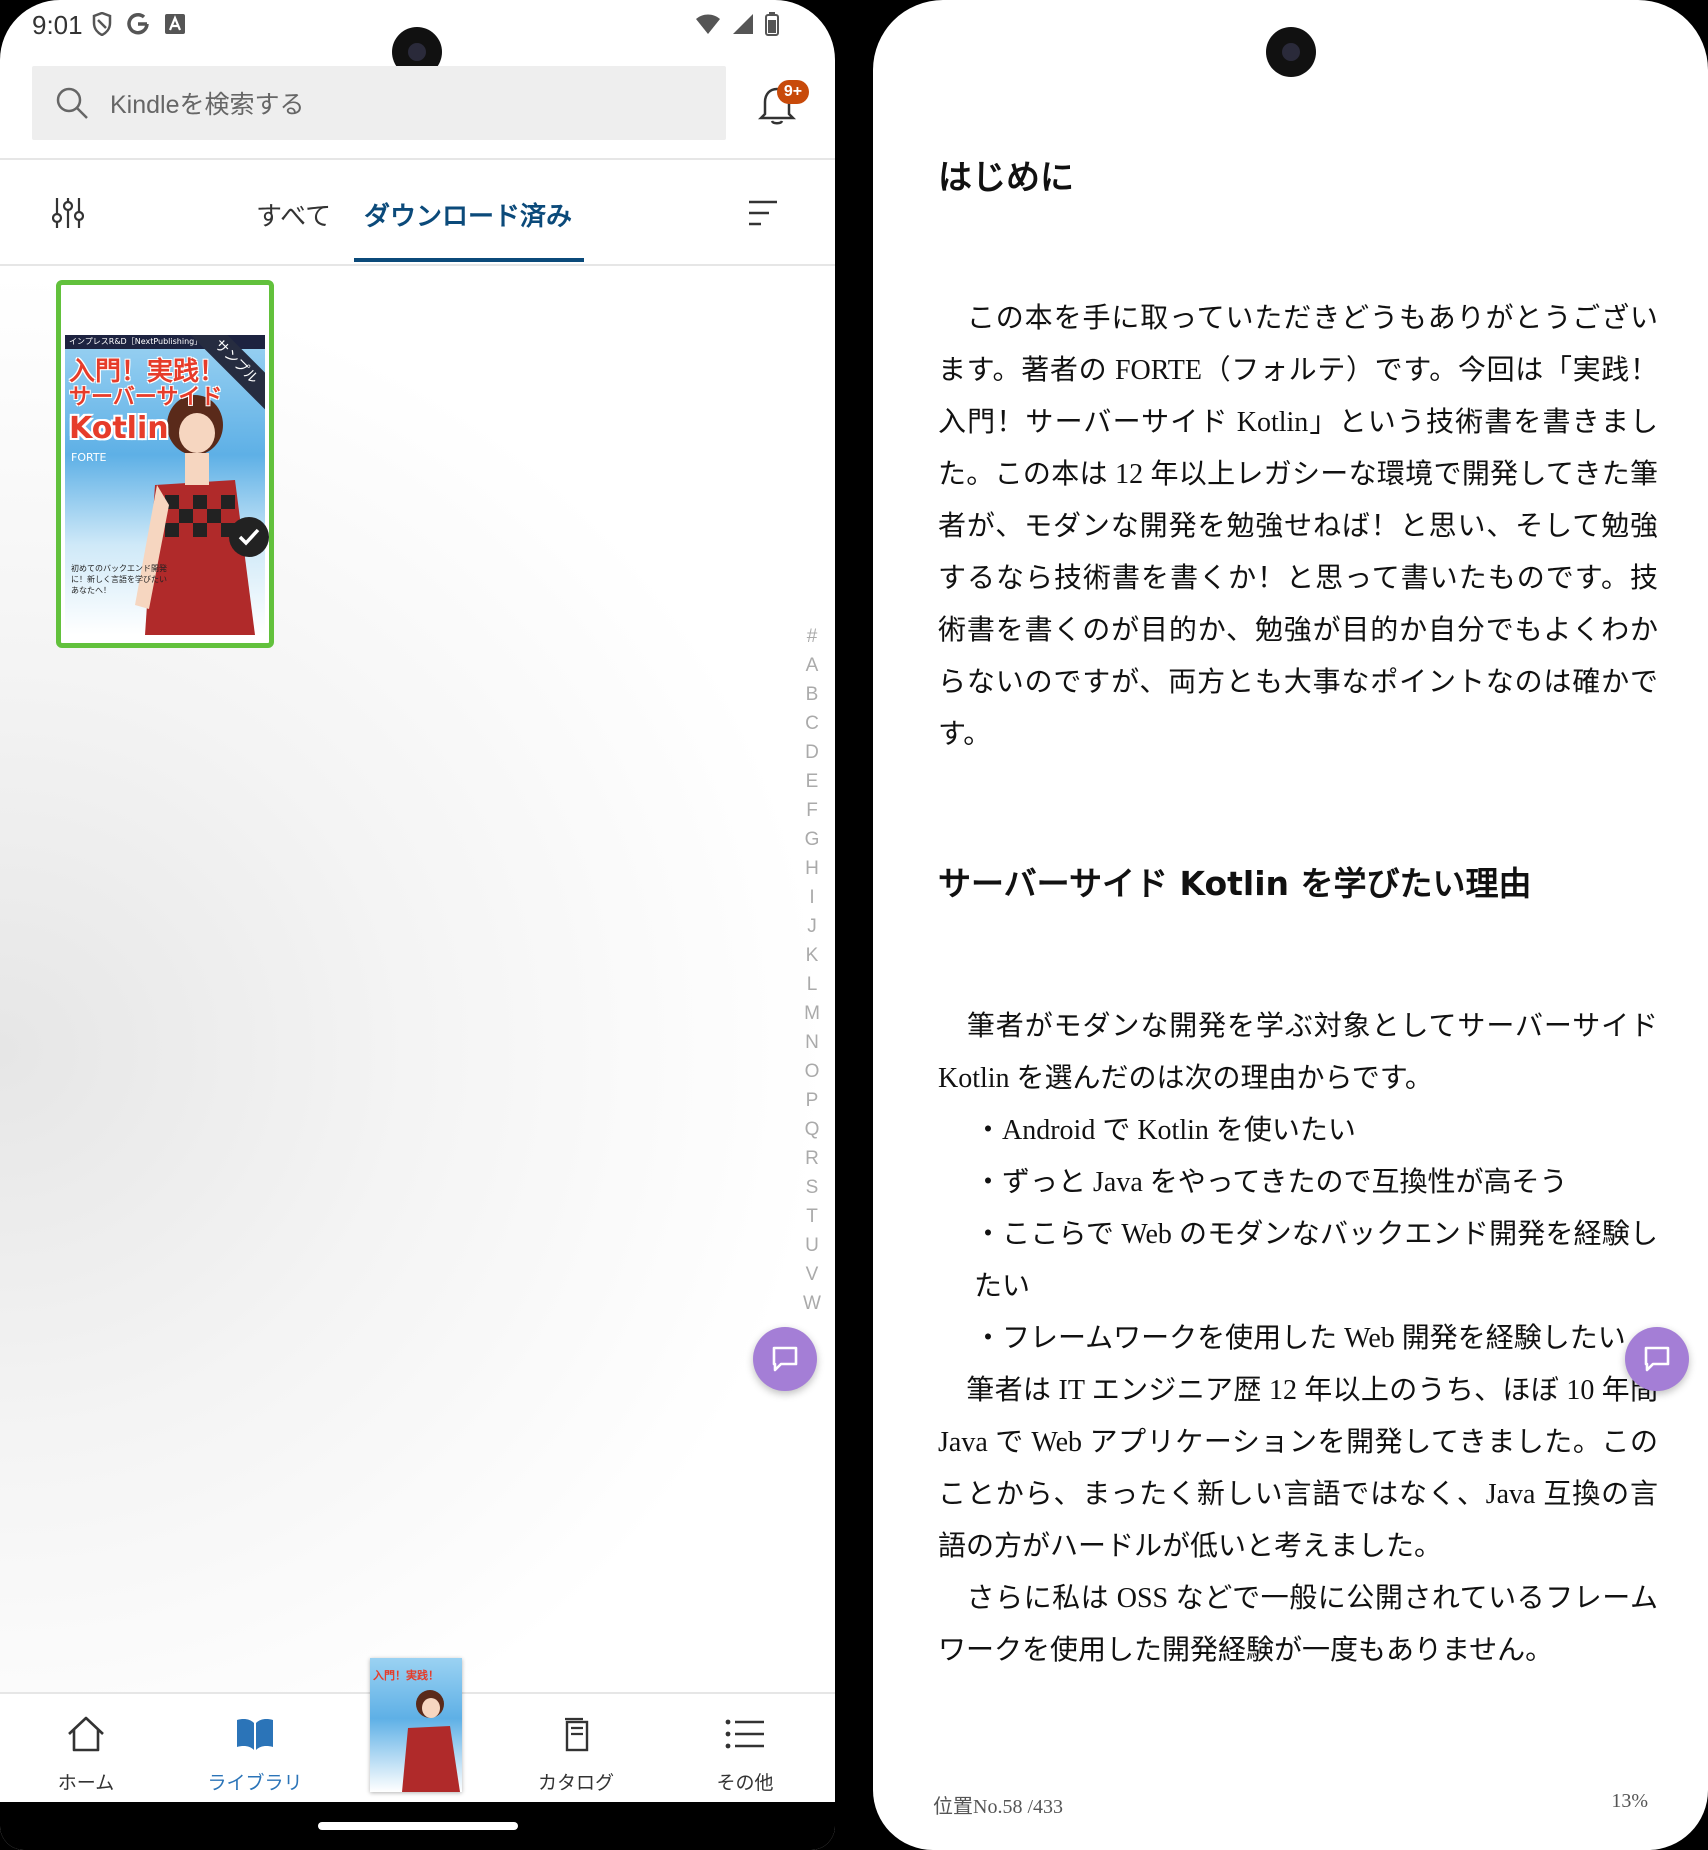  Describe the element at coordinates (812, 1100) in the screenshot. I see `alphabet-index-item: P` at that location.